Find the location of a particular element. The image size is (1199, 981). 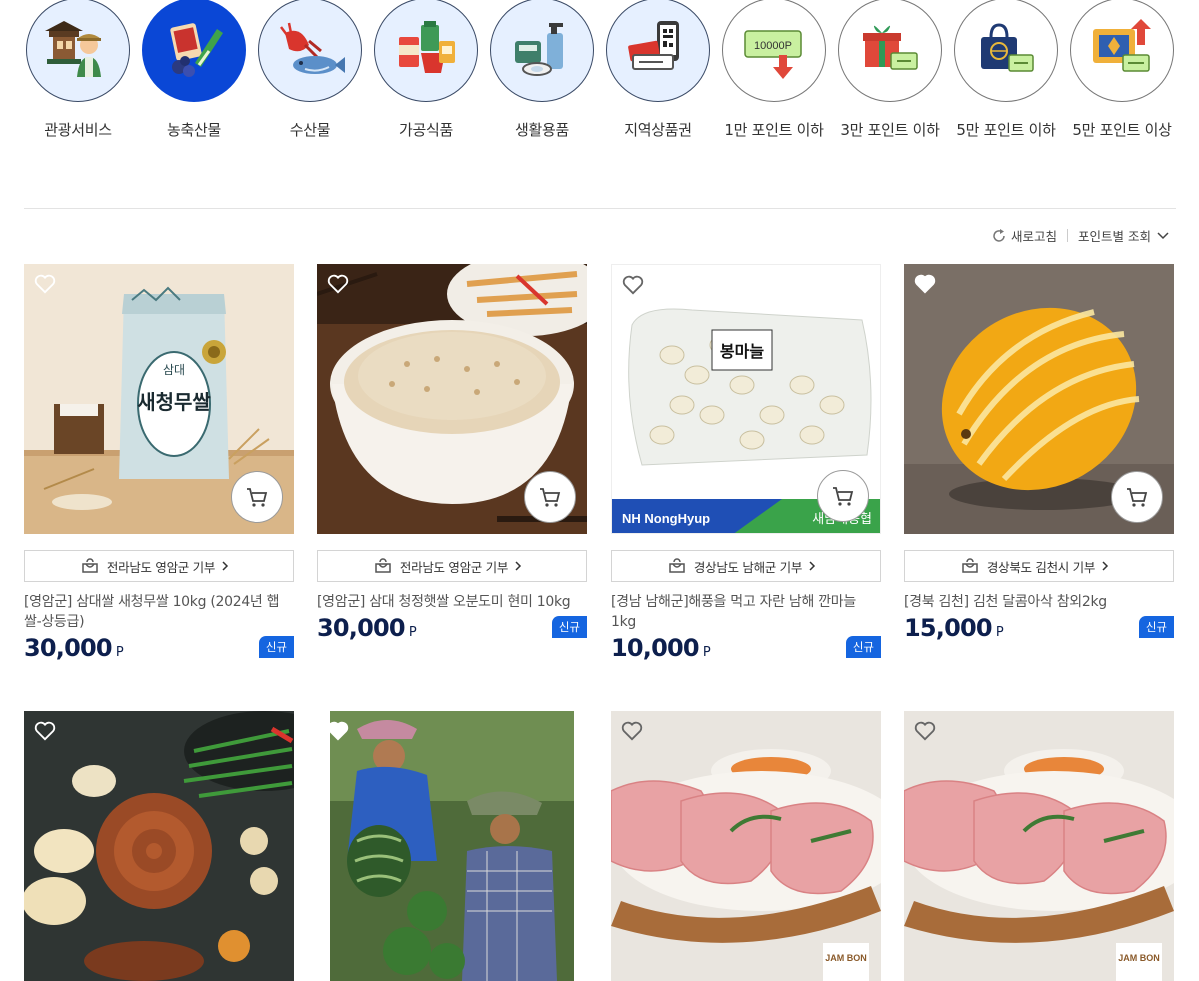

category-label: 농축산물 is located at coordinates (193, 130).